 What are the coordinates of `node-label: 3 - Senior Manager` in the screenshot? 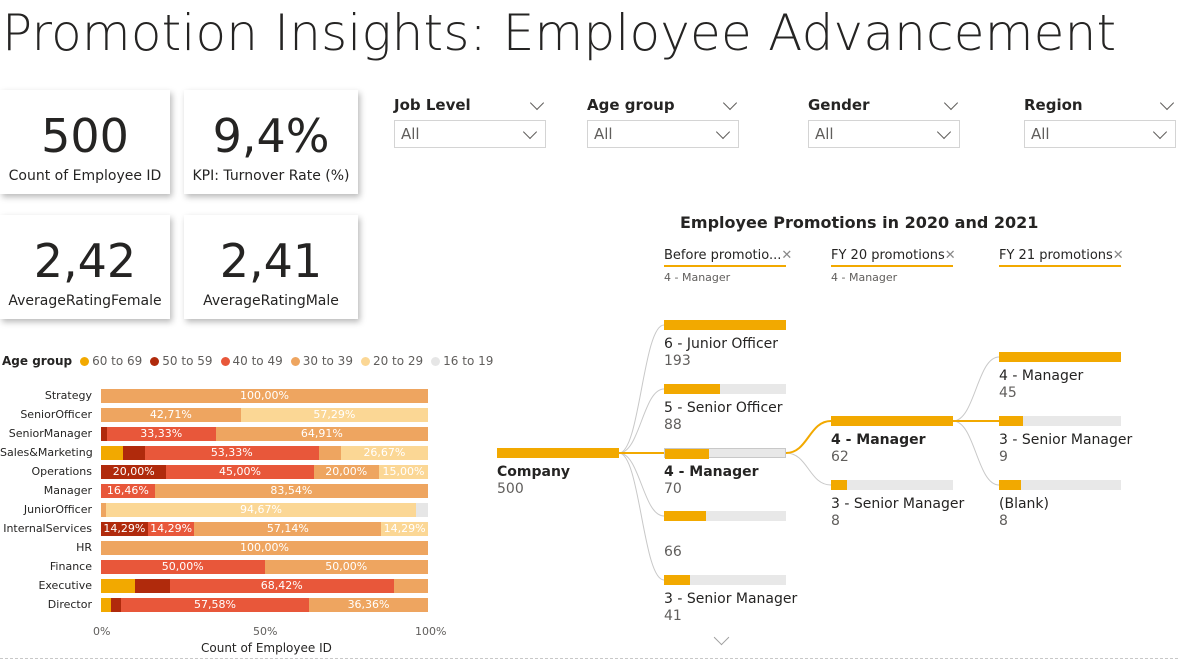 It's located at (1066, 440).